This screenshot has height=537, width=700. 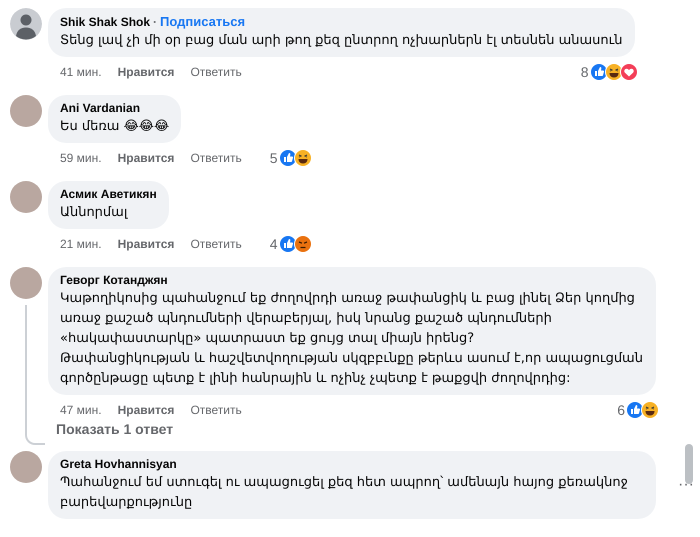 What do you see at coordinates (274, 158) in the screenshot?
I see `reaction-count: 5` at bounding box center [274, 158].